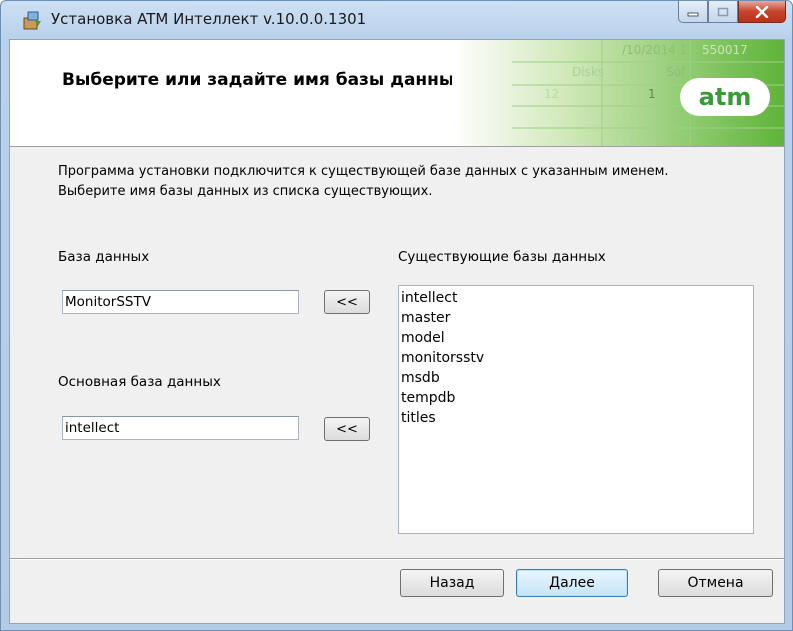  Describe the element at coordinates (502, 257) in the screenshot. I see `existing-databases-label: Существующие базы данных` at that location.